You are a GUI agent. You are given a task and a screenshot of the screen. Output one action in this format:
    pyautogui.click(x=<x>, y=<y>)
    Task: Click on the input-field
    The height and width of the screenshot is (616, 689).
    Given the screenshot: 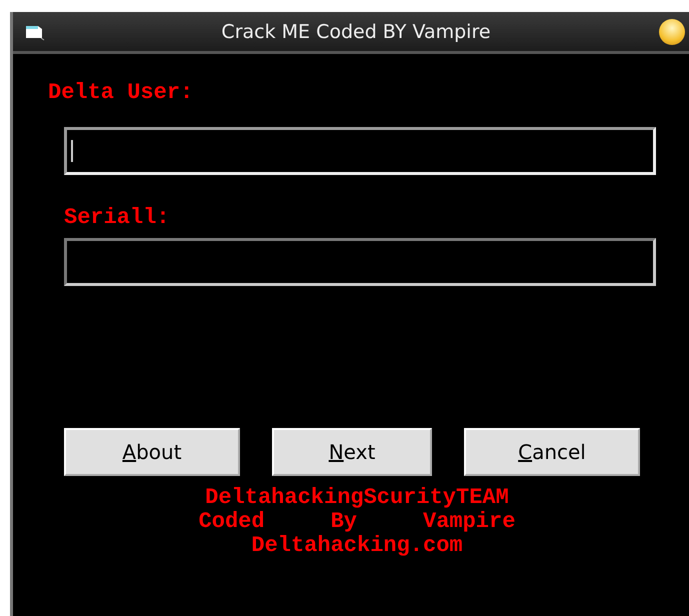 What is the action you would take?
    pyautogui.click(x=360, y=262)
    